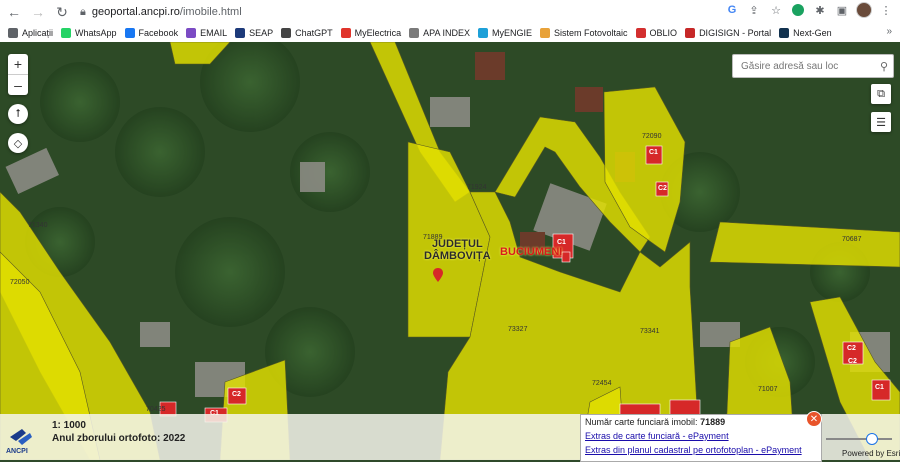 This screenshot has height=462, width=900. Describe the element at coordinates (62, 12) in the screenshot. I see `reload-icon: ↻` at that location.